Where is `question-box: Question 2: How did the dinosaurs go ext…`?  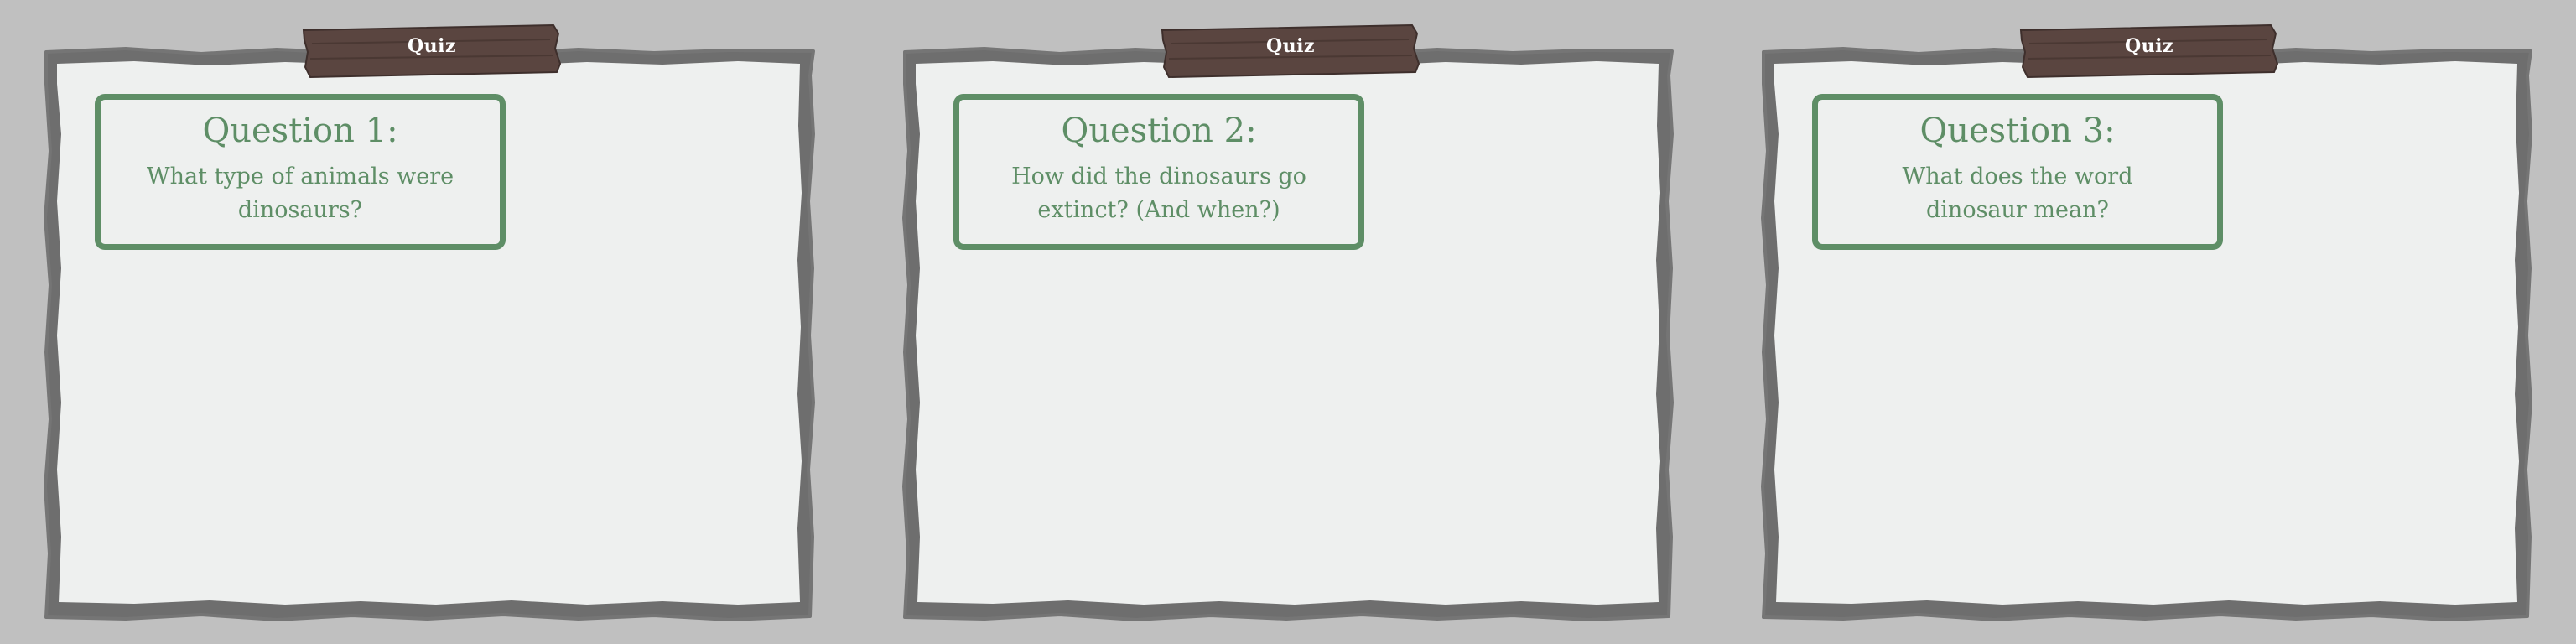
question-box: Question 2: How did the dinosaurs go ext… is located at coordinates (1158, 172).